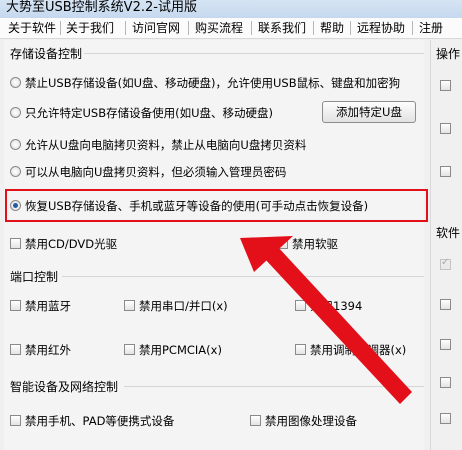  What do you see at coordinates (90, 28) in the screenshot?
I see `menu-item-about-us: 关于我们` at bounding box center [90, 28].